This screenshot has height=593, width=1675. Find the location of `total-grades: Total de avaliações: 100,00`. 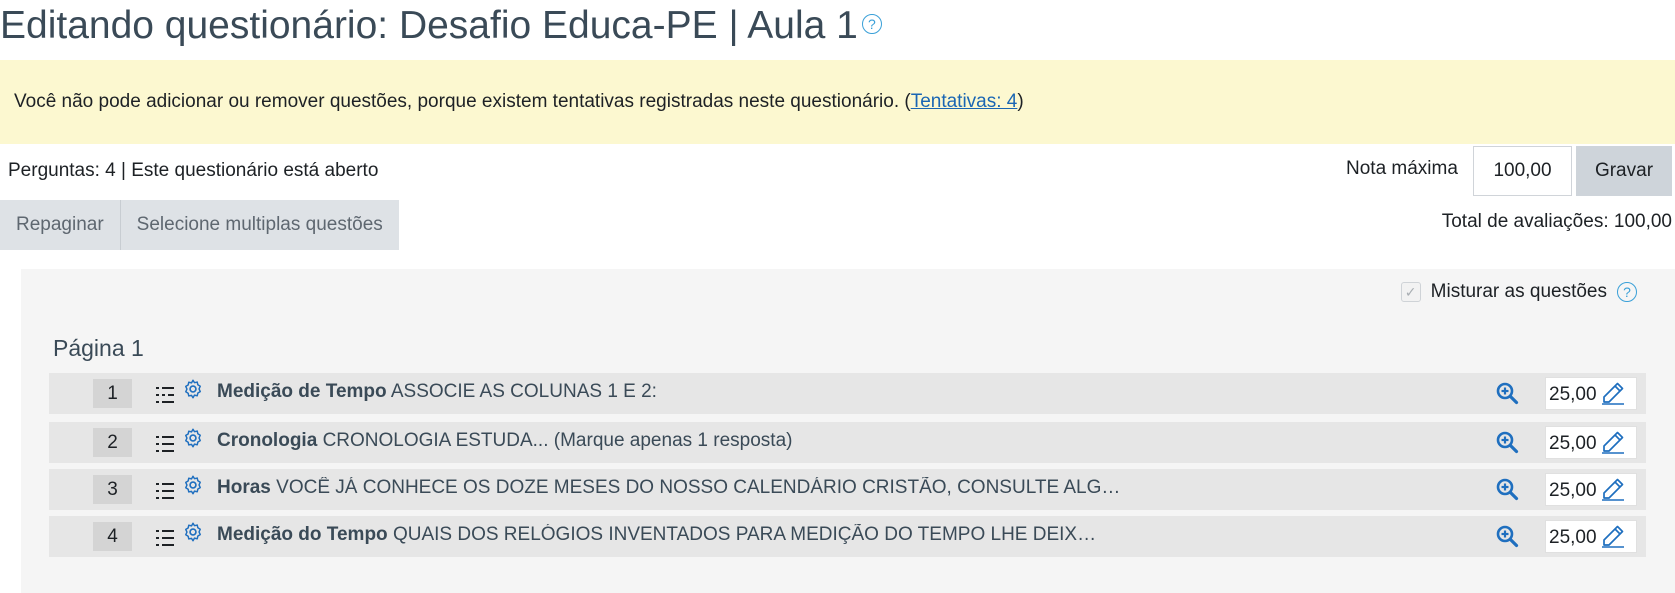

total-grades: Total de avaliações: 100,00 is located at coordinates (1556, 221).